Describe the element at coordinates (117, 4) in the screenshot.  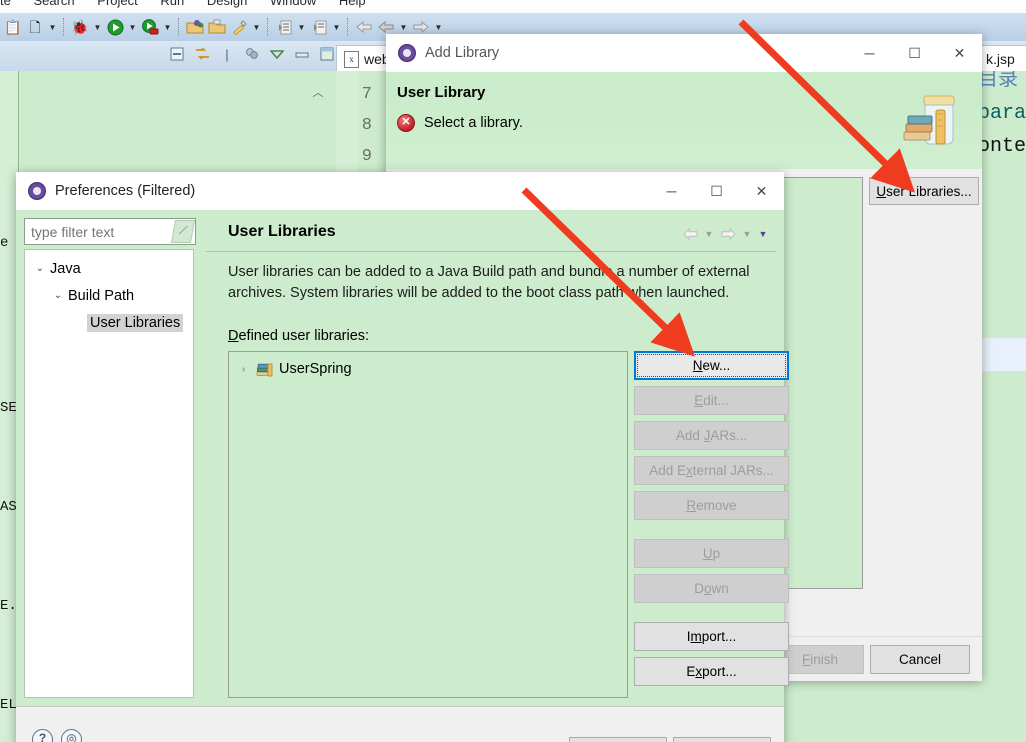
I see `menu-item: Project` at that location.